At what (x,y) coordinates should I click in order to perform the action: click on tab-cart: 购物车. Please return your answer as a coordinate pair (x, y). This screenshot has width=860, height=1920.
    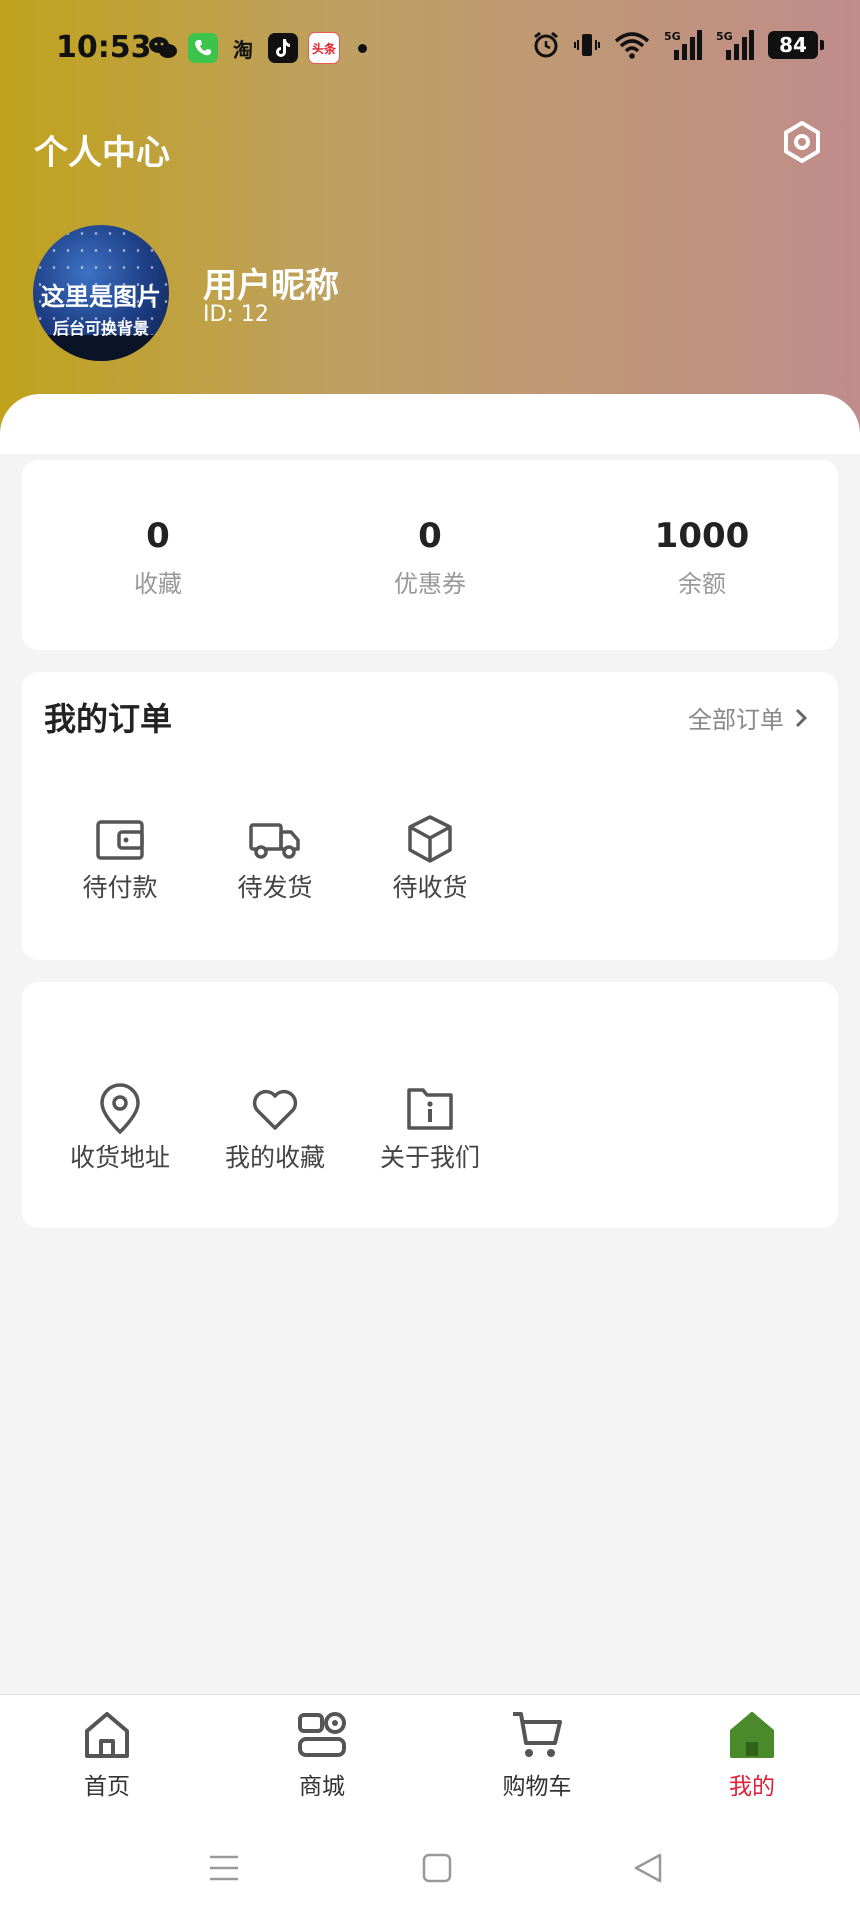
    Looking at the image, I should click on (537, 1755).